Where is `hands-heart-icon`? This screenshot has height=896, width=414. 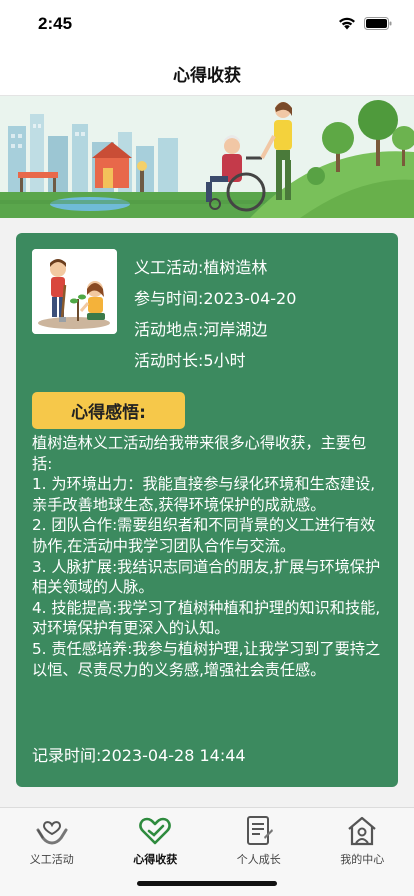 hands-heart-icon is located at coordinates (52, 831).